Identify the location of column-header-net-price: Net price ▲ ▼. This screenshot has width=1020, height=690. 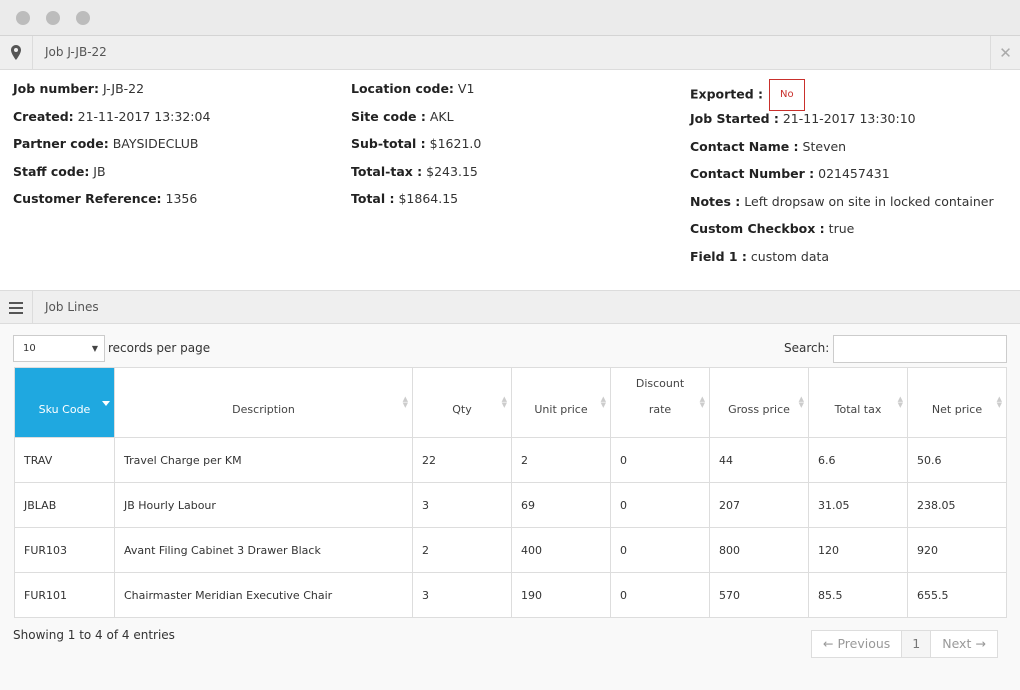
(957, 402).